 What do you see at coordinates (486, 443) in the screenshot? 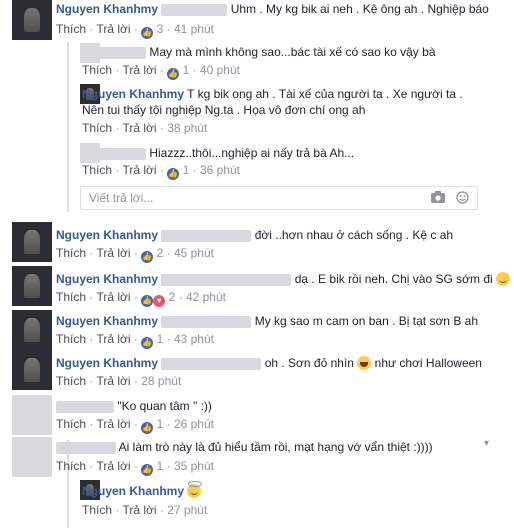
I see `chevron-down-icon: ▾` at bounding box center [486, 443].